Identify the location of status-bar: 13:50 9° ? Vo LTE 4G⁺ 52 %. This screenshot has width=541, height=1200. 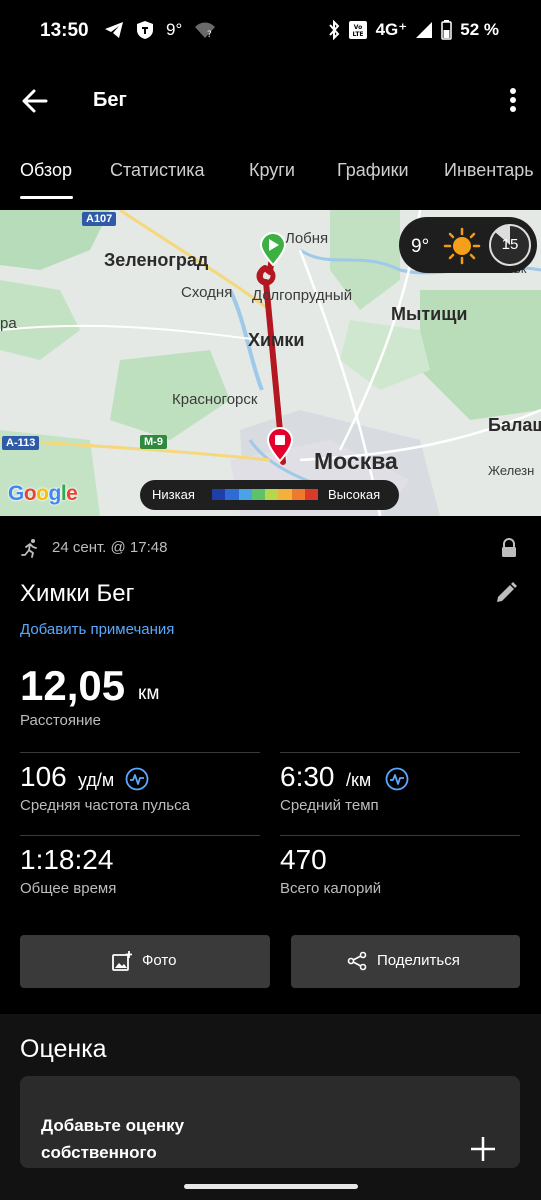
(270, 32).